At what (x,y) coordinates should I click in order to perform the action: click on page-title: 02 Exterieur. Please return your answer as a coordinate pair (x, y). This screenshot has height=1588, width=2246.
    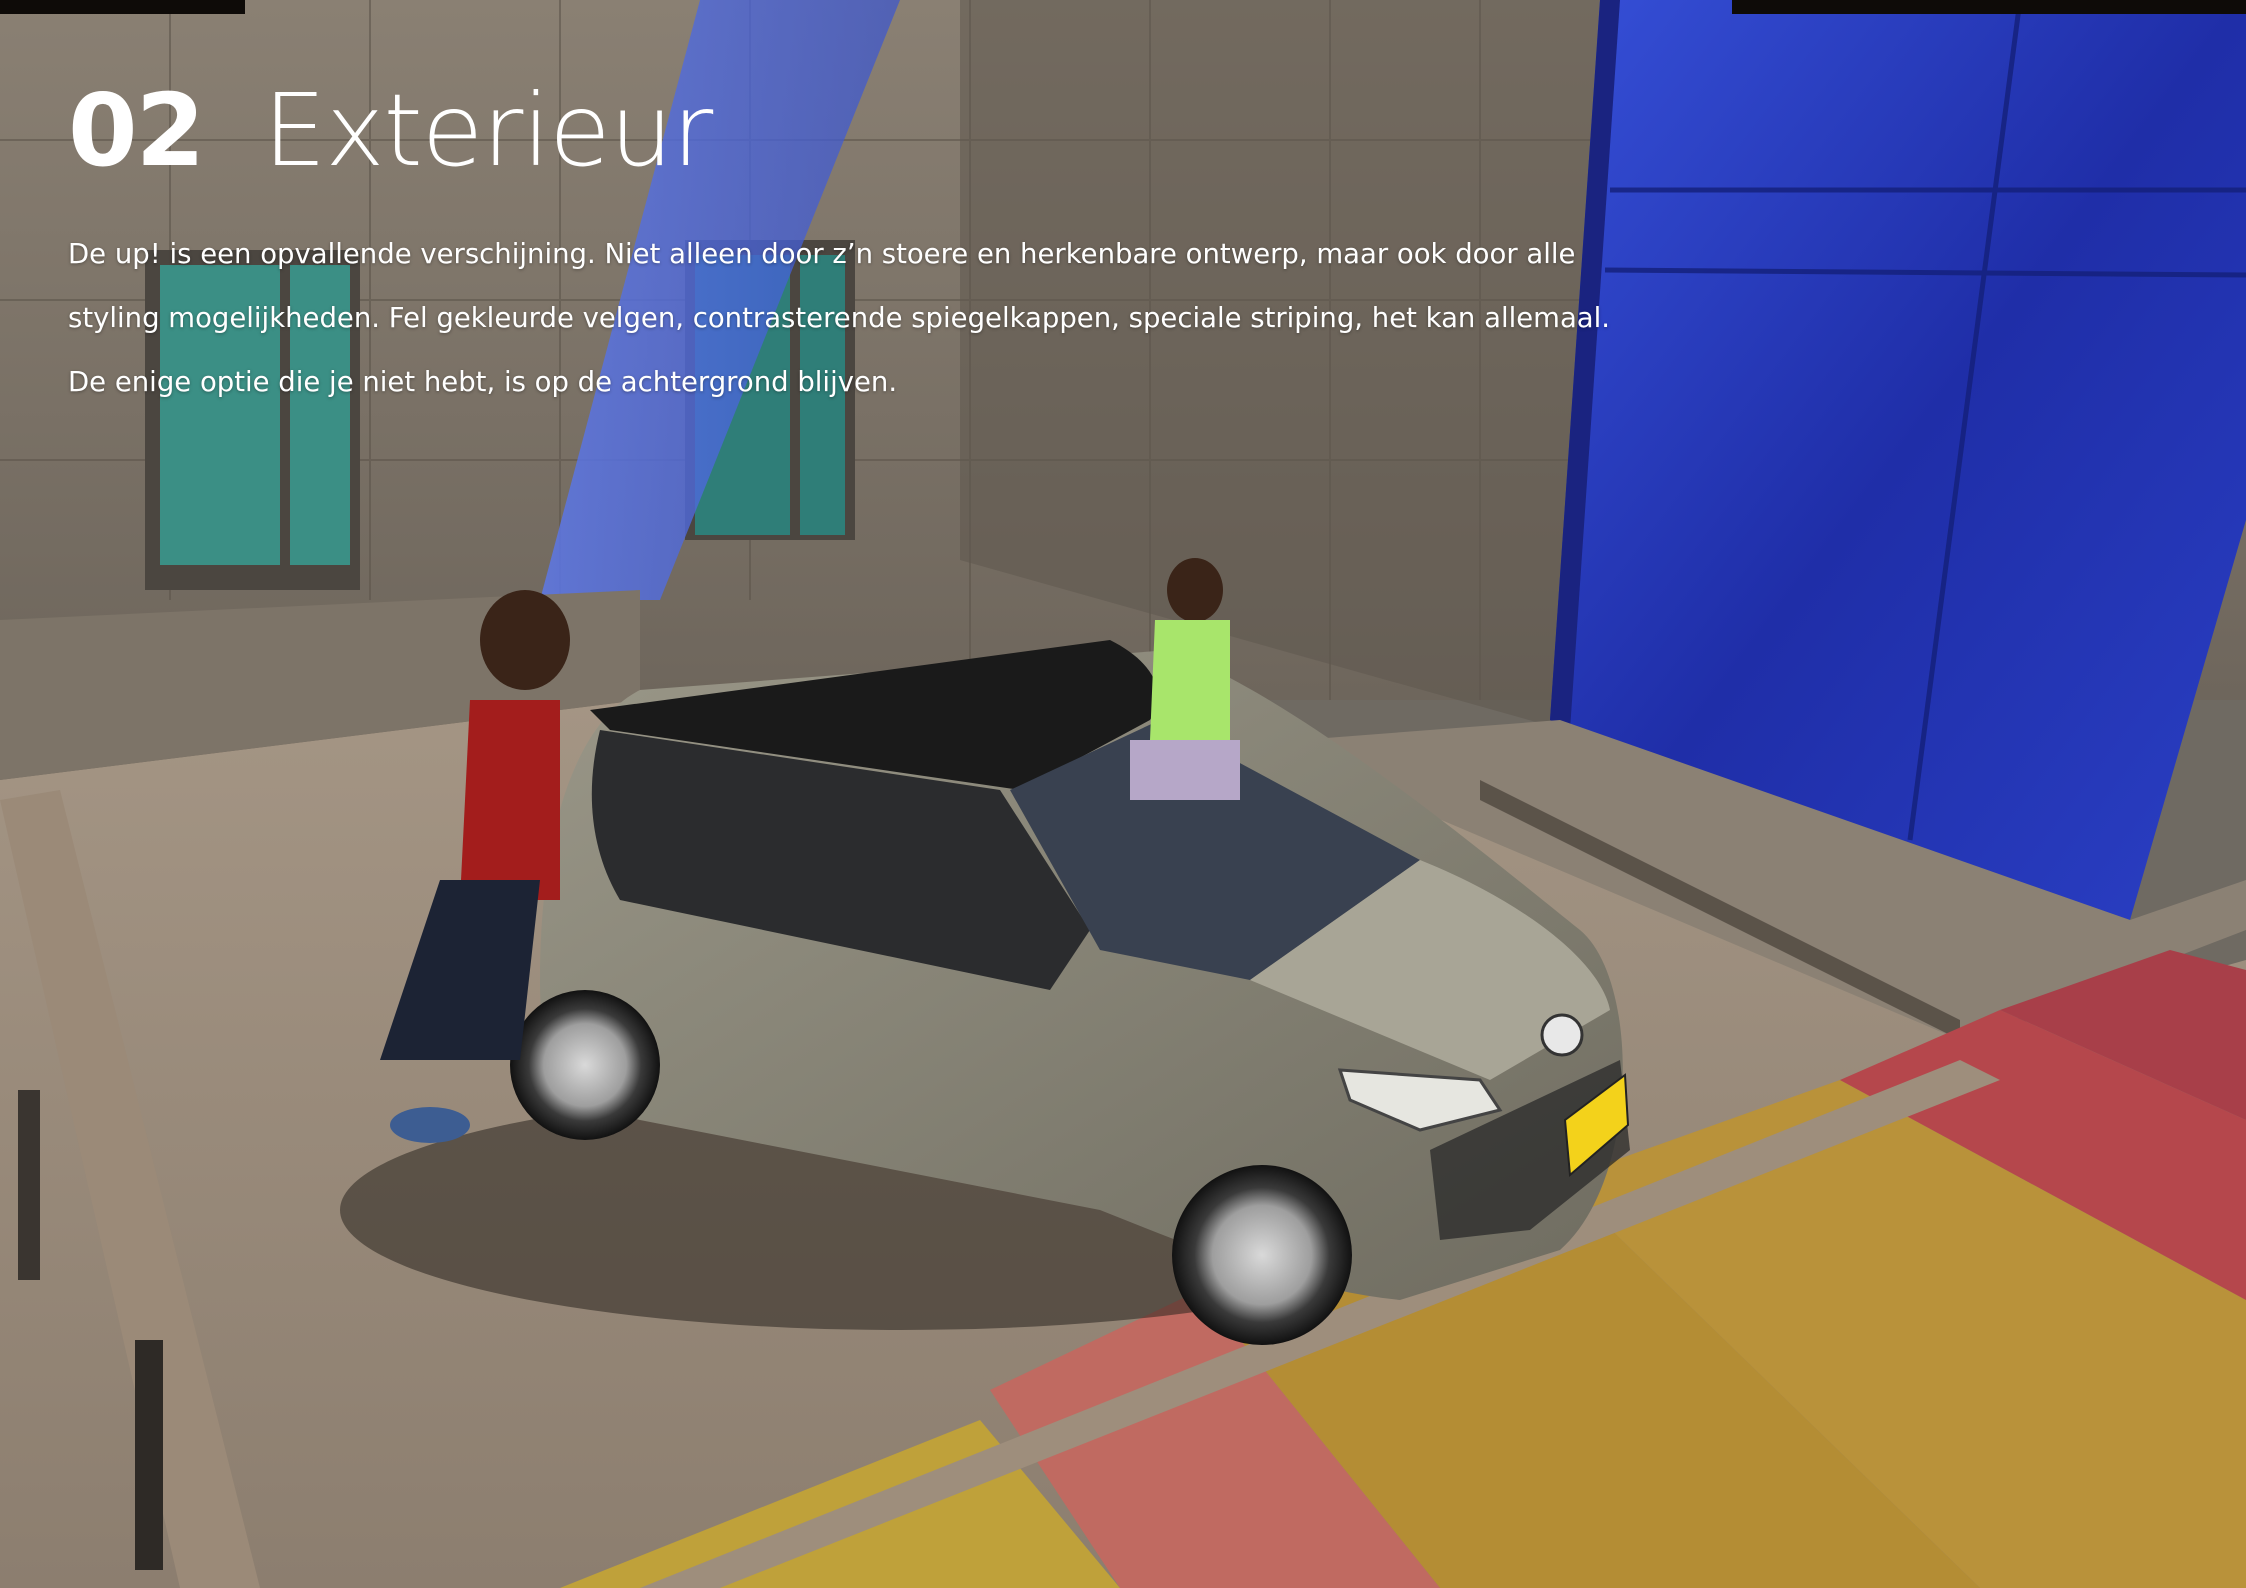
    Looking at the image, I should click on (390, 131).